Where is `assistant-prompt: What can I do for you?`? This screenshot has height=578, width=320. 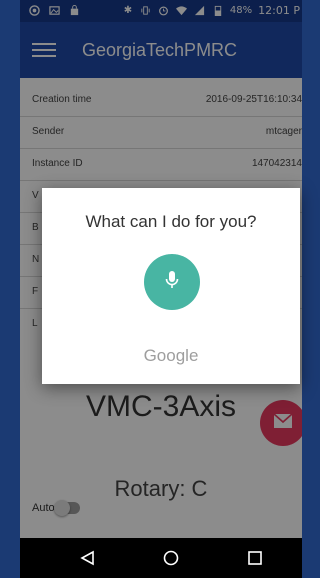
assistant-prompt: What can I do for you? is located at coordinates (171, 221).